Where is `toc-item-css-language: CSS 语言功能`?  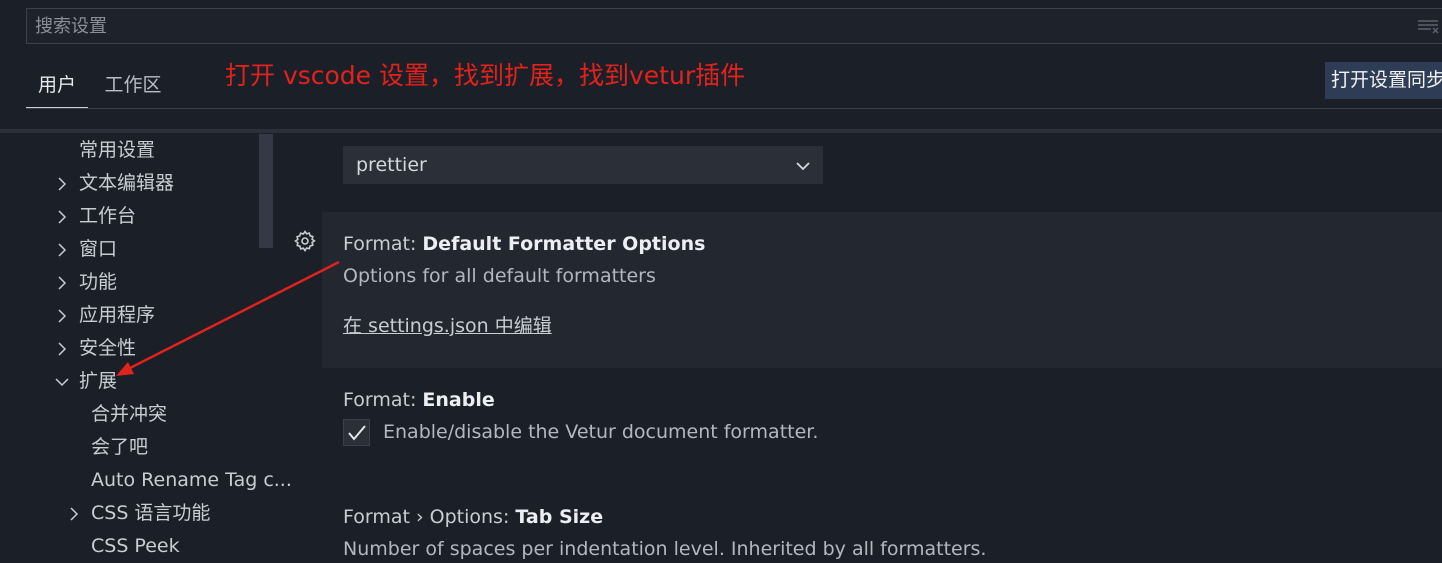 toc-item-css-language: CSS 语言功能 is located at coordinates (138, 513).